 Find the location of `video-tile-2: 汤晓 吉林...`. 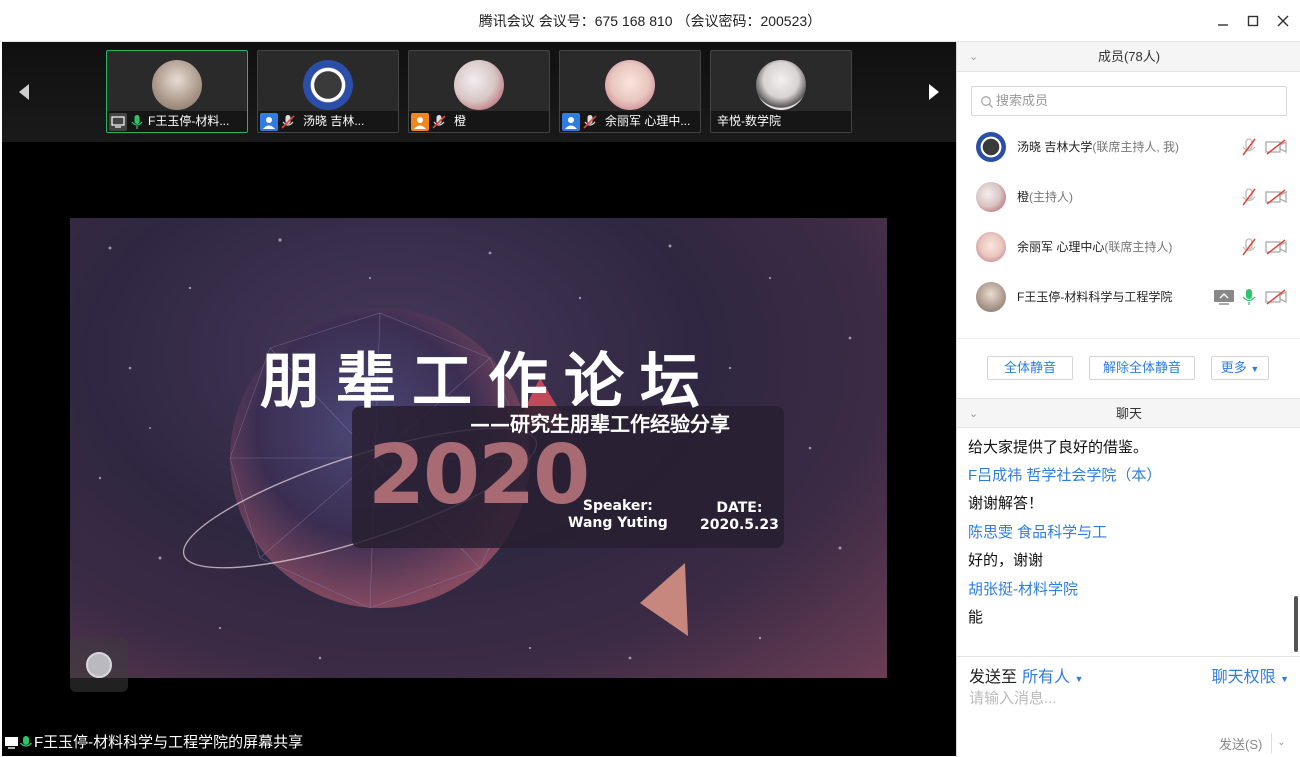

video-tile-2: 汤晓 吉林... is located at coordinates (328, 91).